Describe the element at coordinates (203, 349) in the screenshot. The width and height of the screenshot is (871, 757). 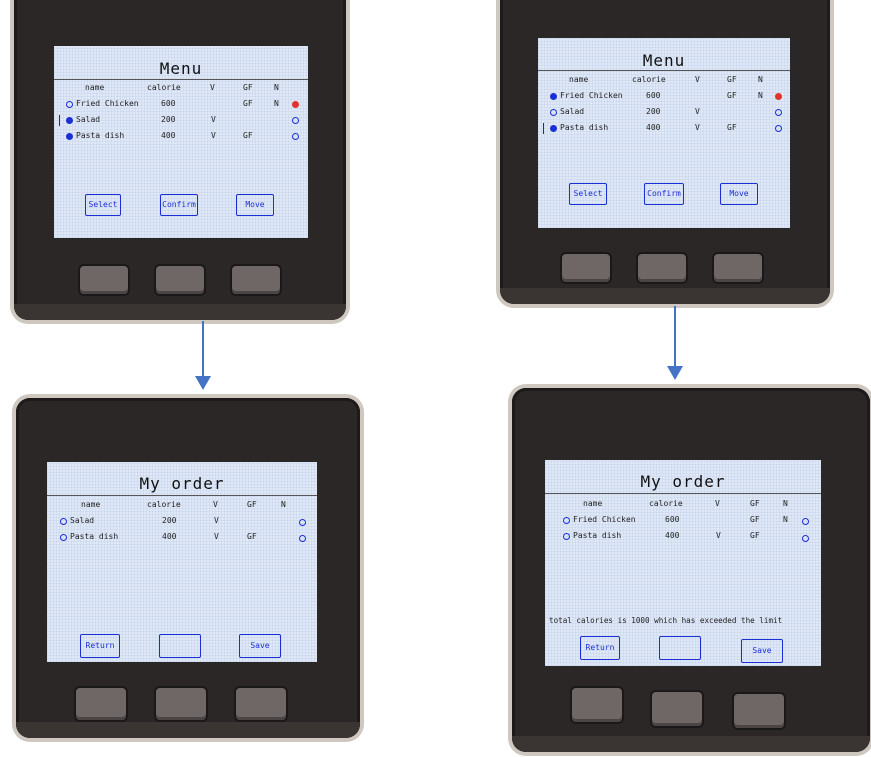
I see `flow-arrow-left-shaft` at that location.